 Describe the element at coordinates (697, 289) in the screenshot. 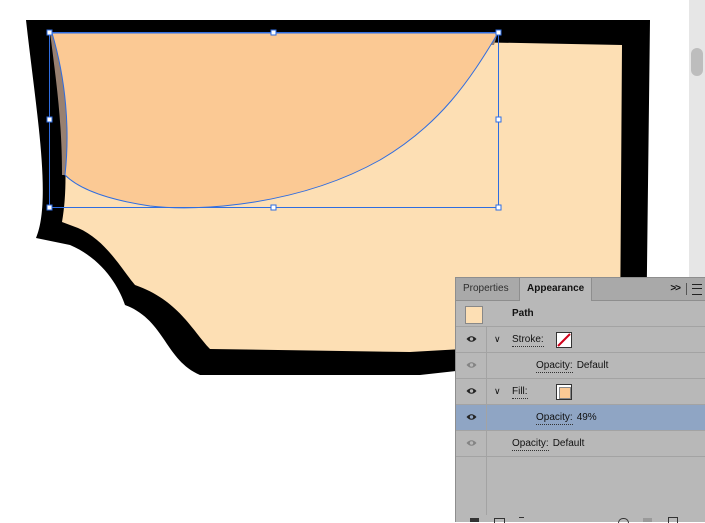

I see `panel-menu-icon` at that location.